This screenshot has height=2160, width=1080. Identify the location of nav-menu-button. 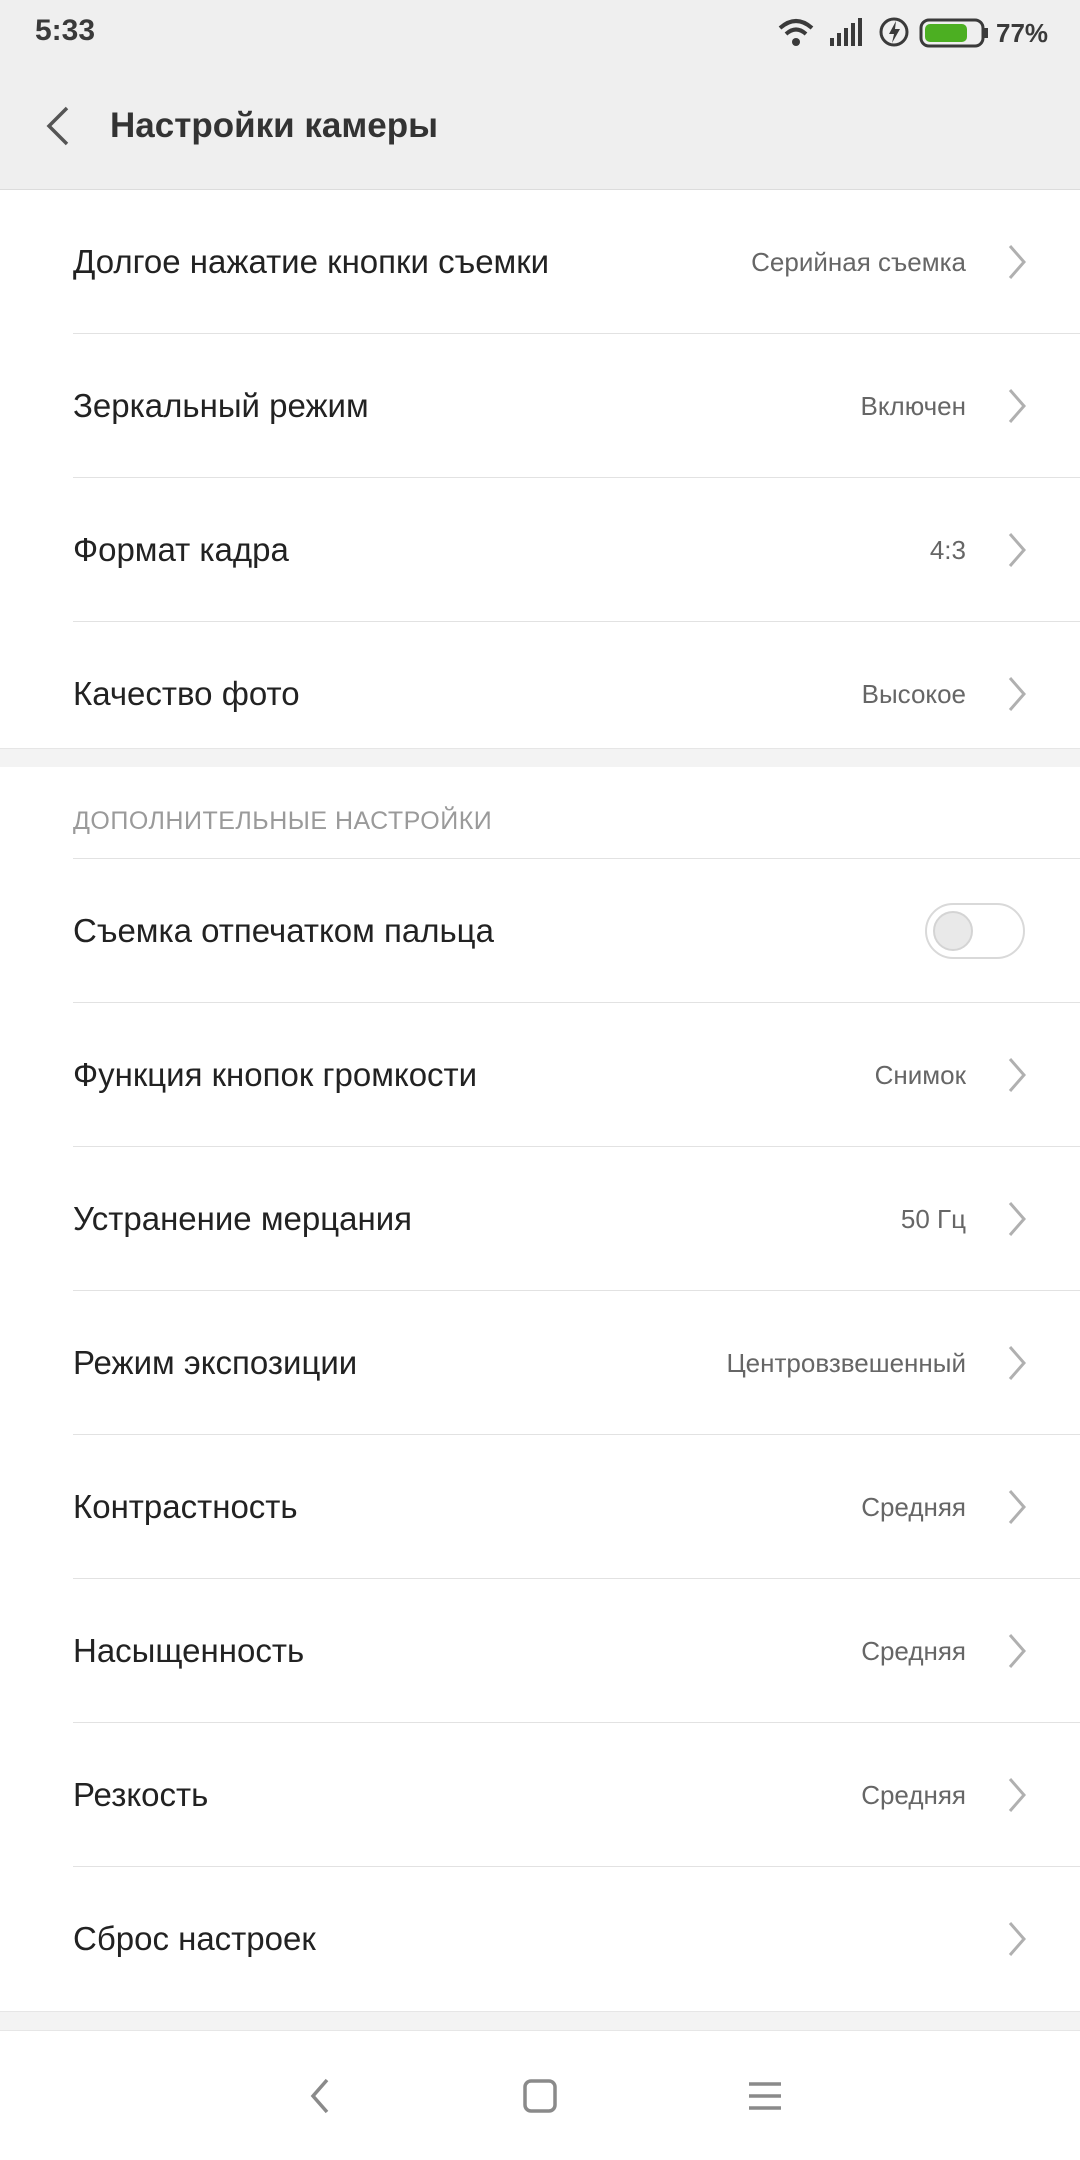
(765, 2096).